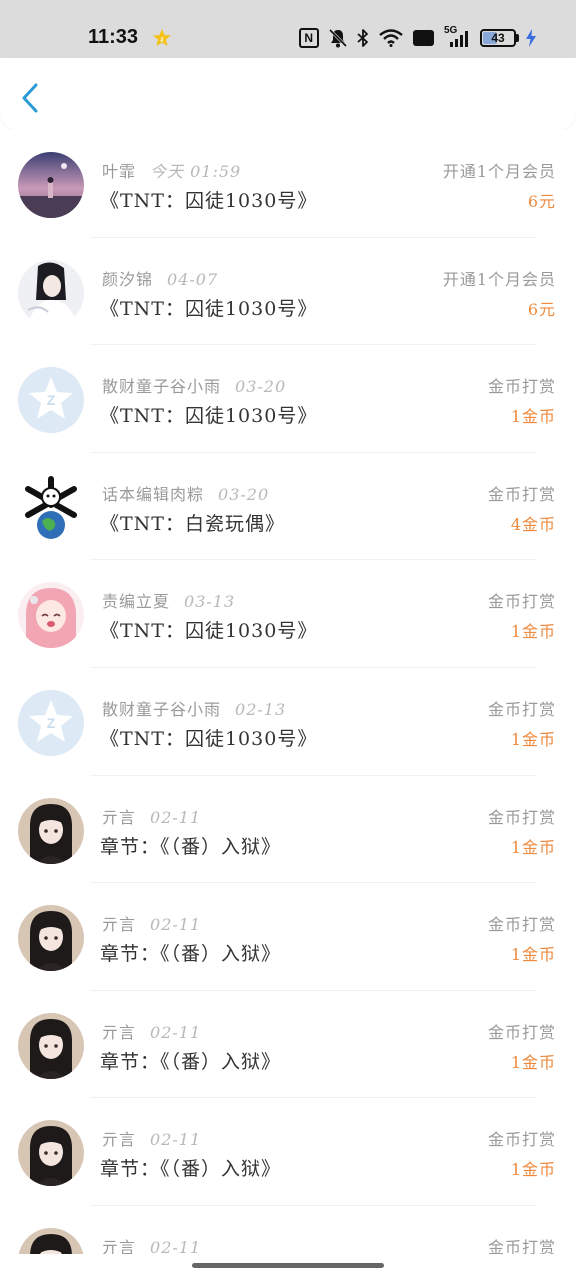 The width and height of the screenshot is (576, 1280). I want to click on star-badge-icon: z, so click(162, 38).